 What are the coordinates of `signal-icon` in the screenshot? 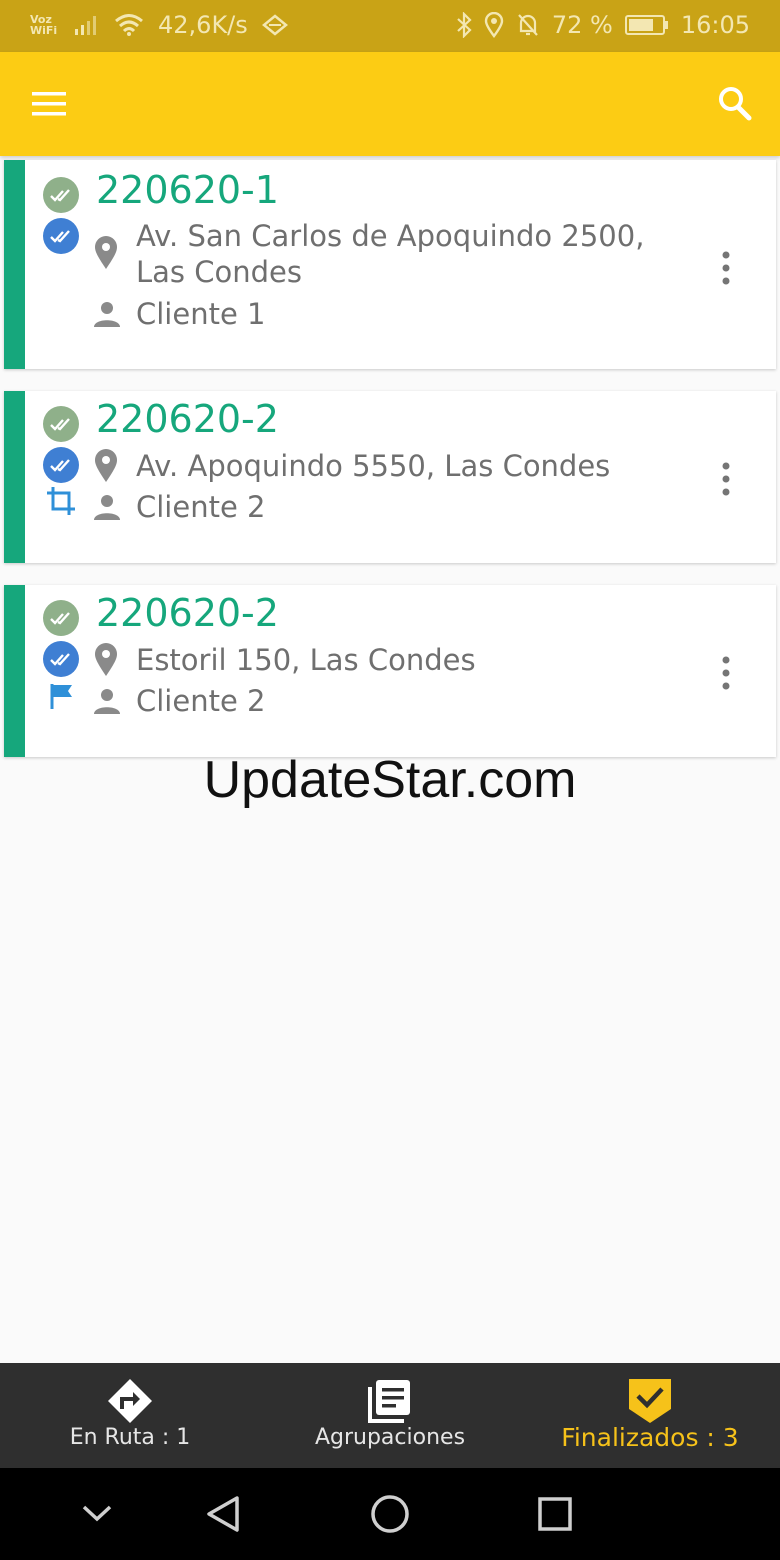 It's located at (85, 25).